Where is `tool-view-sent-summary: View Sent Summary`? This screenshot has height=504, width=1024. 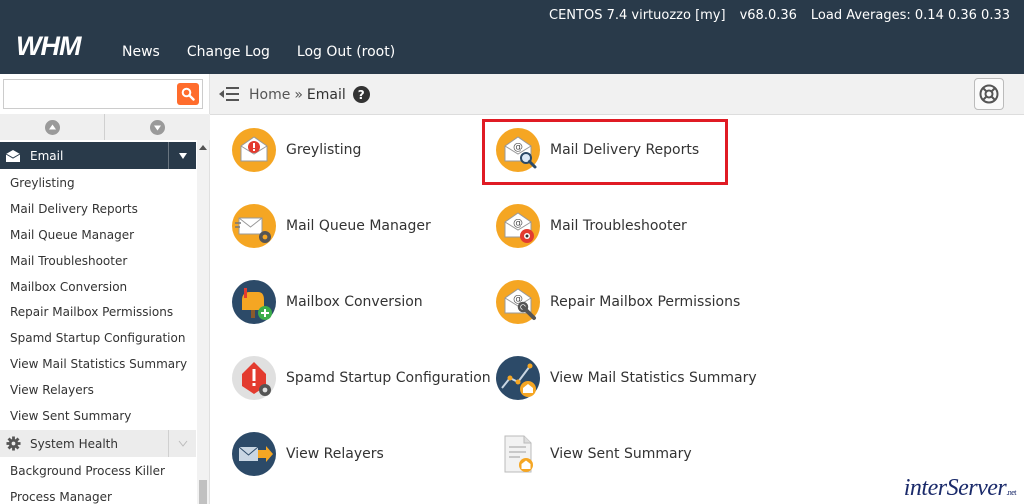
tool-view-sent-summary: View Sent Summary is located at coordinates (594, 454).